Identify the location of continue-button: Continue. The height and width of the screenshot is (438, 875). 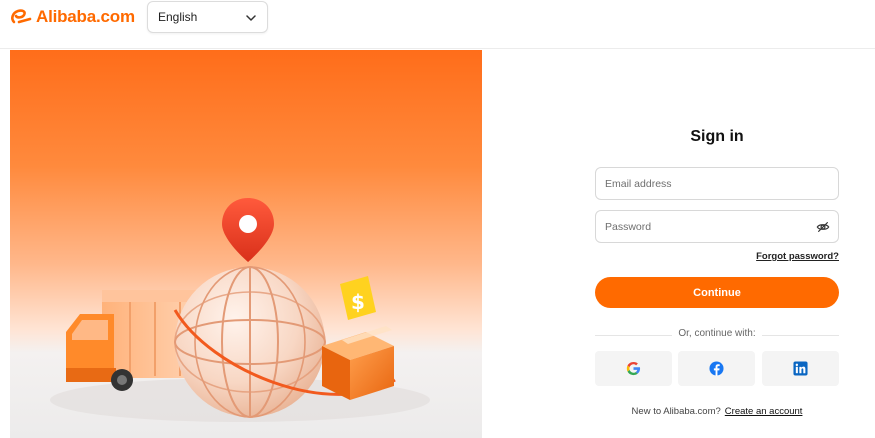
(717, 292).